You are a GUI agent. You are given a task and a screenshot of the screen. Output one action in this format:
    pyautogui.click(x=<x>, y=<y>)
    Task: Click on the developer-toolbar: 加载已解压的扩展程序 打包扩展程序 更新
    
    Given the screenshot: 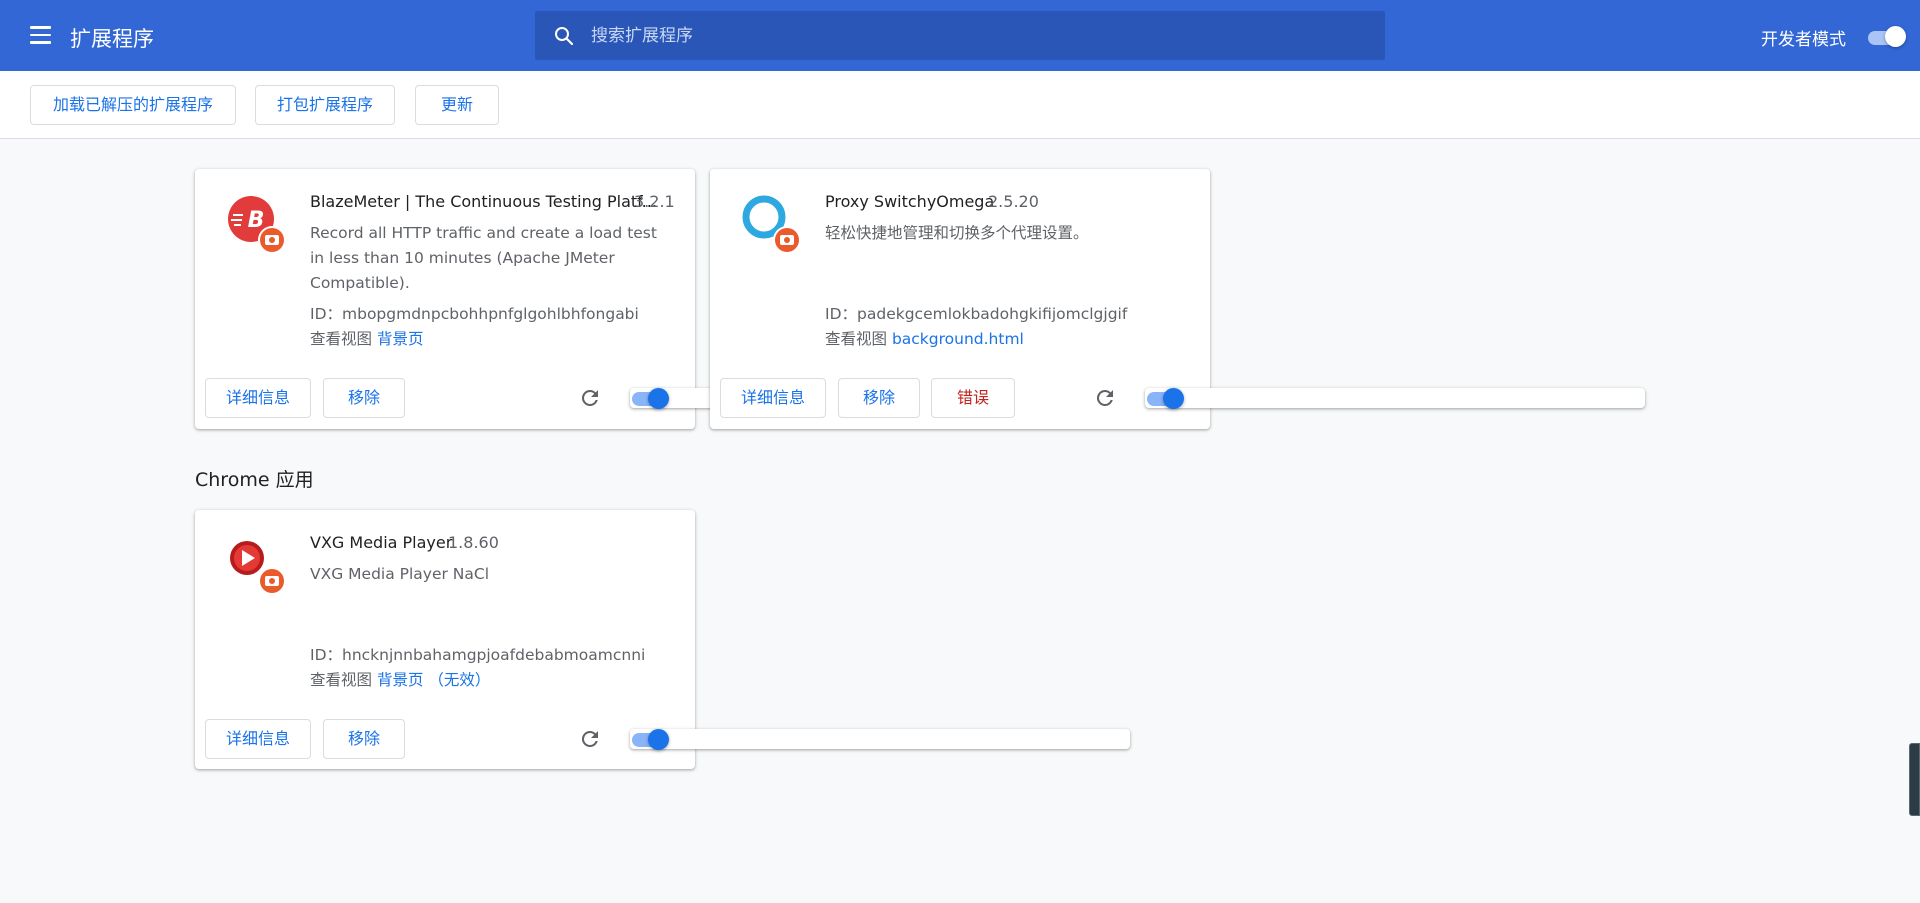 What is the action you would take?
    pyautogui.click(x=960, y=105)
    